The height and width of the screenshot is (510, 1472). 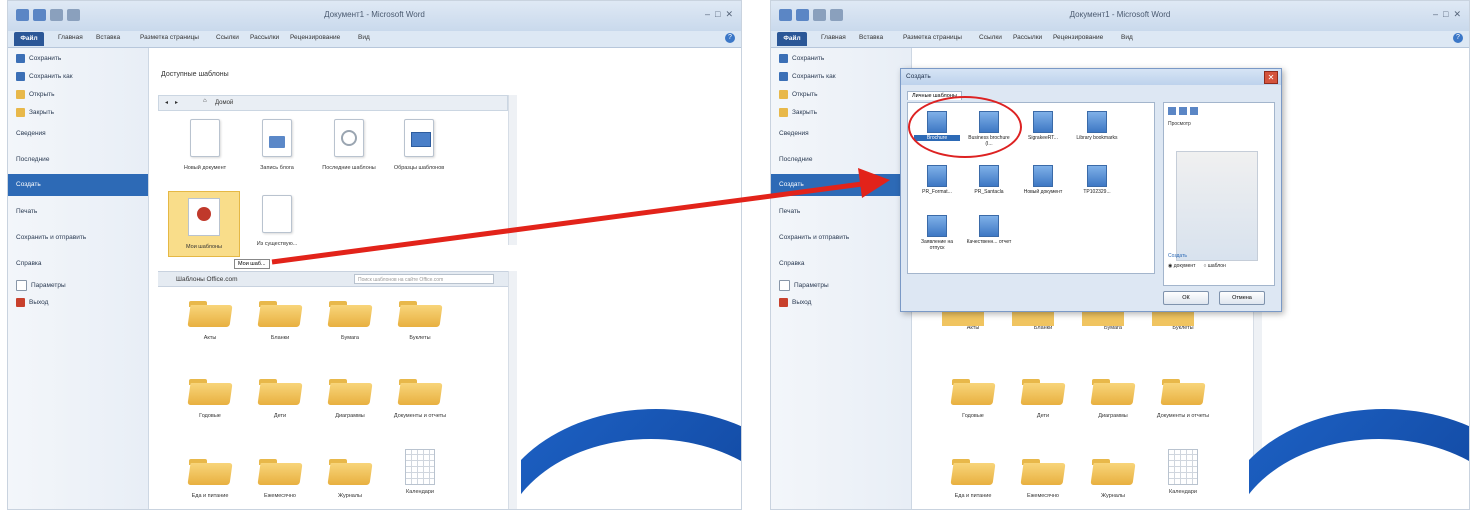 What do you see at coordinates (350, 319) in the screenshot?
I see `folder-item: Бумага` at bounding box center [350, 319].